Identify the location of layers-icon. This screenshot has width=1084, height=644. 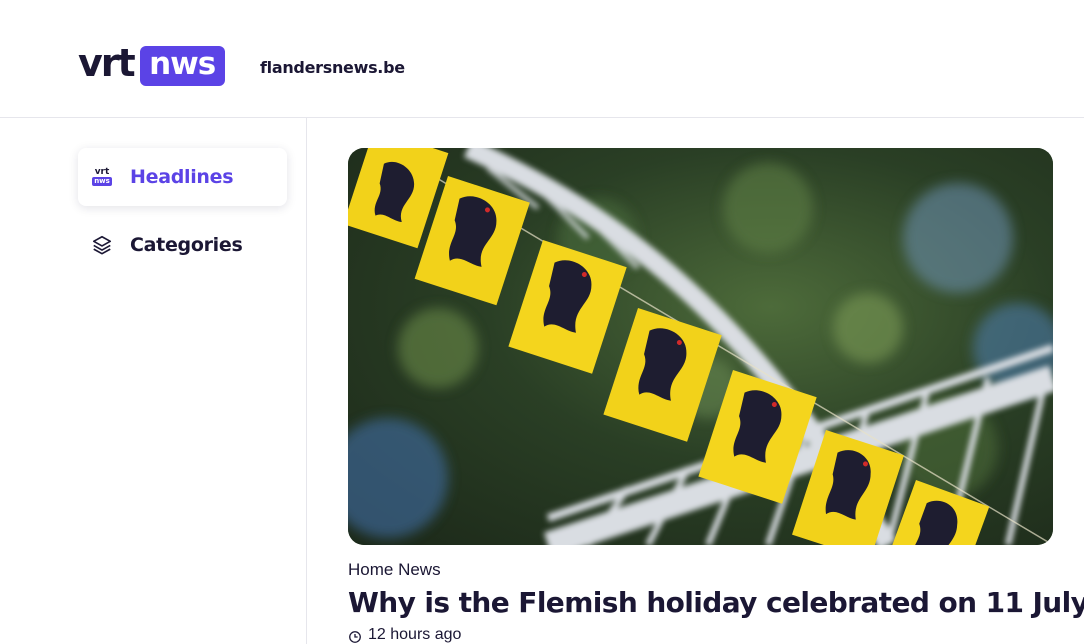
(102, 245).